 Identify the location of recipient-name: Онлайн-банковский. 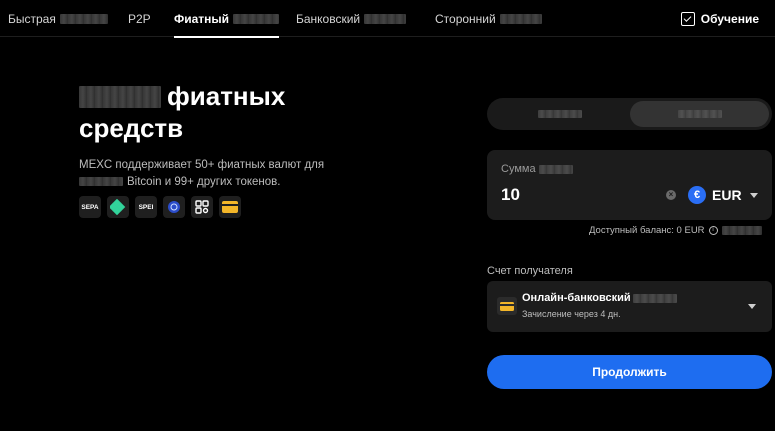
(599, 298).